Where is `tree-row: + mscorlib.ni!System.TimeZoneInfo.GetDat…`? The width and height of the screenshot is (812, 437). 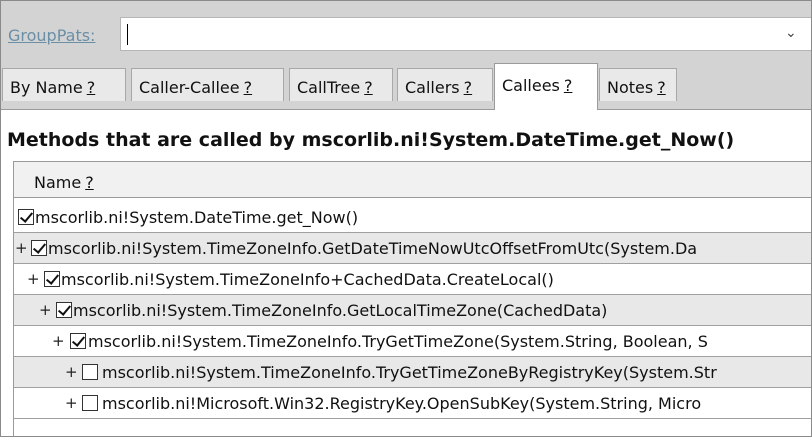
tree-row: + mscorlib.ni!System.TimeZoneInfo.GetDat… is located at coordinates (412, 248).